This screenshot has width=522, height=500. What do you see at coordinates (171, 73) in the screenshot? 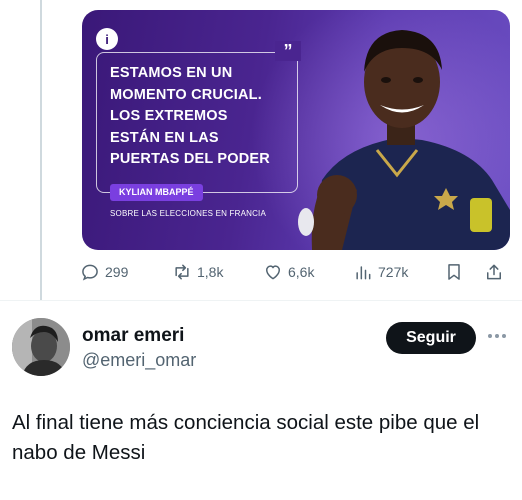
I see `quote-line: ESTAMOS EN UN` at bounding box center [171, 73].